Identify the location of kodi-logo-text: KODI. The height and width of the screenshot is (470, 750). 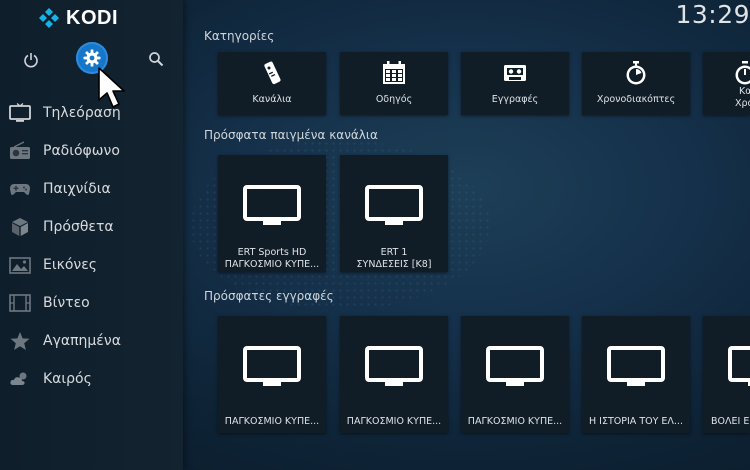
(92, 17).